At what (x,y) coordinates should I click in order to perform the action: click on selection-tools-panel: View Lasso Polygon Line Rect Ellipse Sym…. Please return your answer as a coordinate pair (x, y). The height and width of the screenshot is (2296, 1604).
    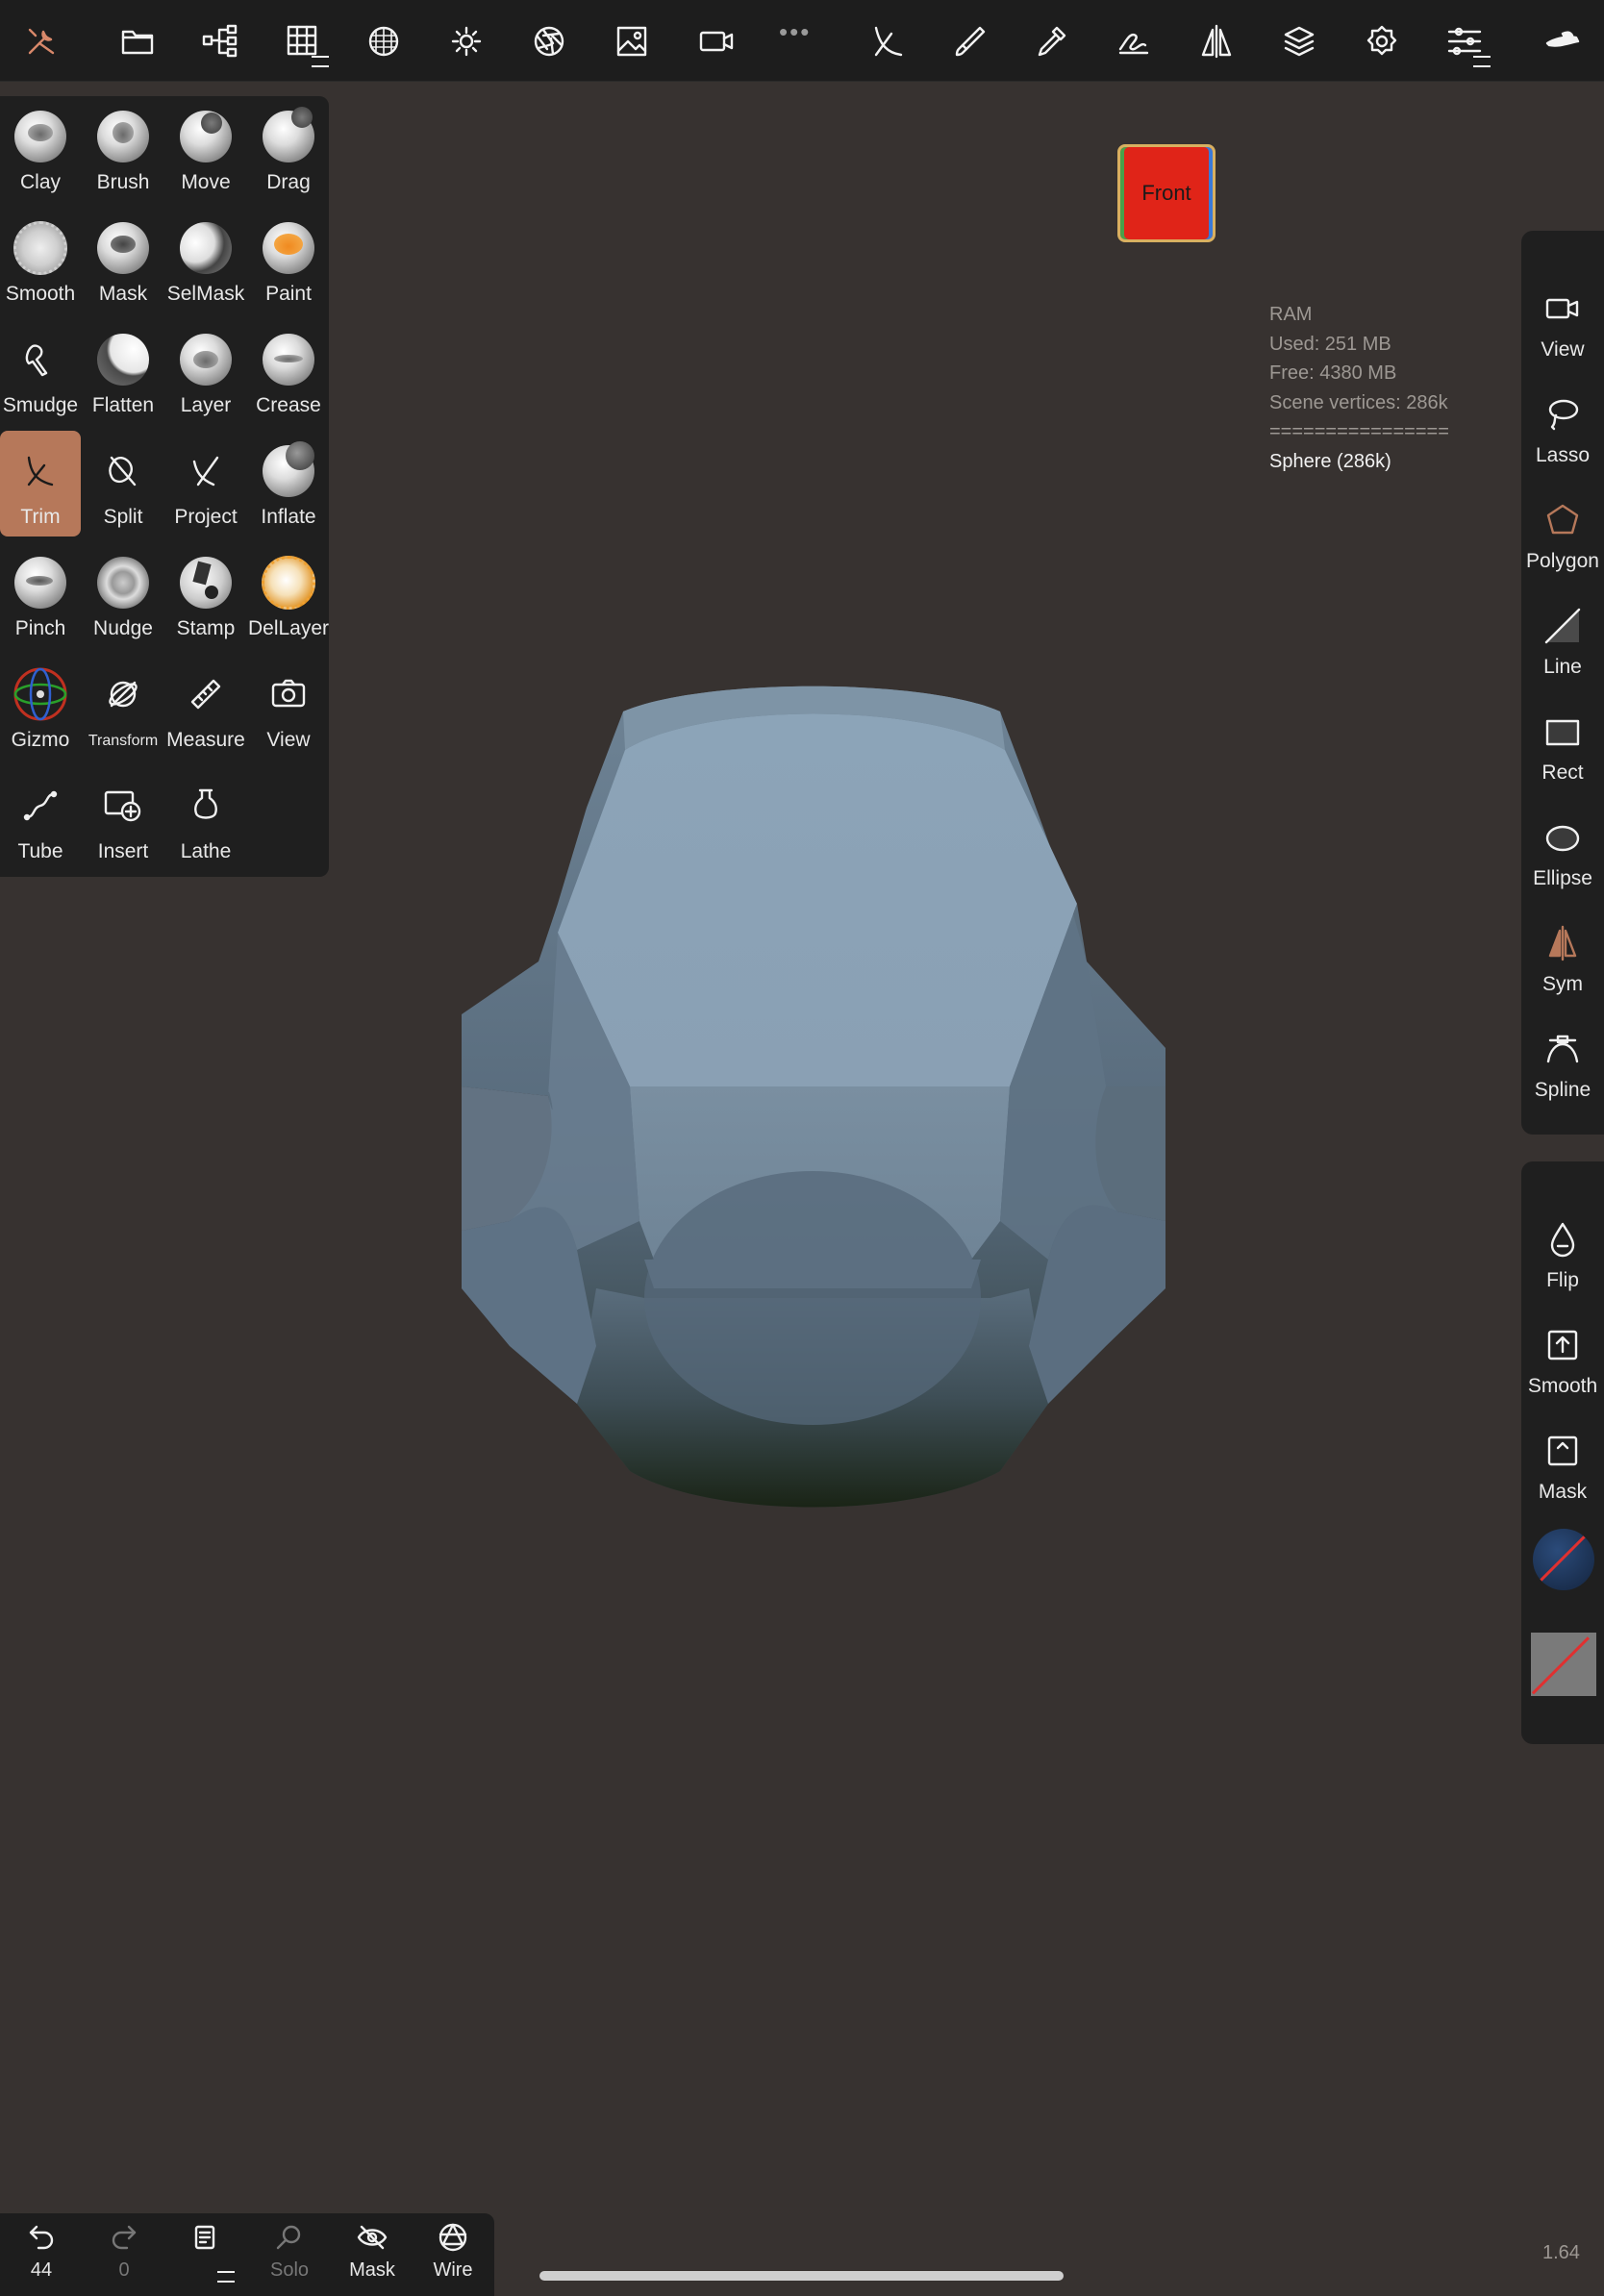
    Looking at the image, I should click on (1562, 683).